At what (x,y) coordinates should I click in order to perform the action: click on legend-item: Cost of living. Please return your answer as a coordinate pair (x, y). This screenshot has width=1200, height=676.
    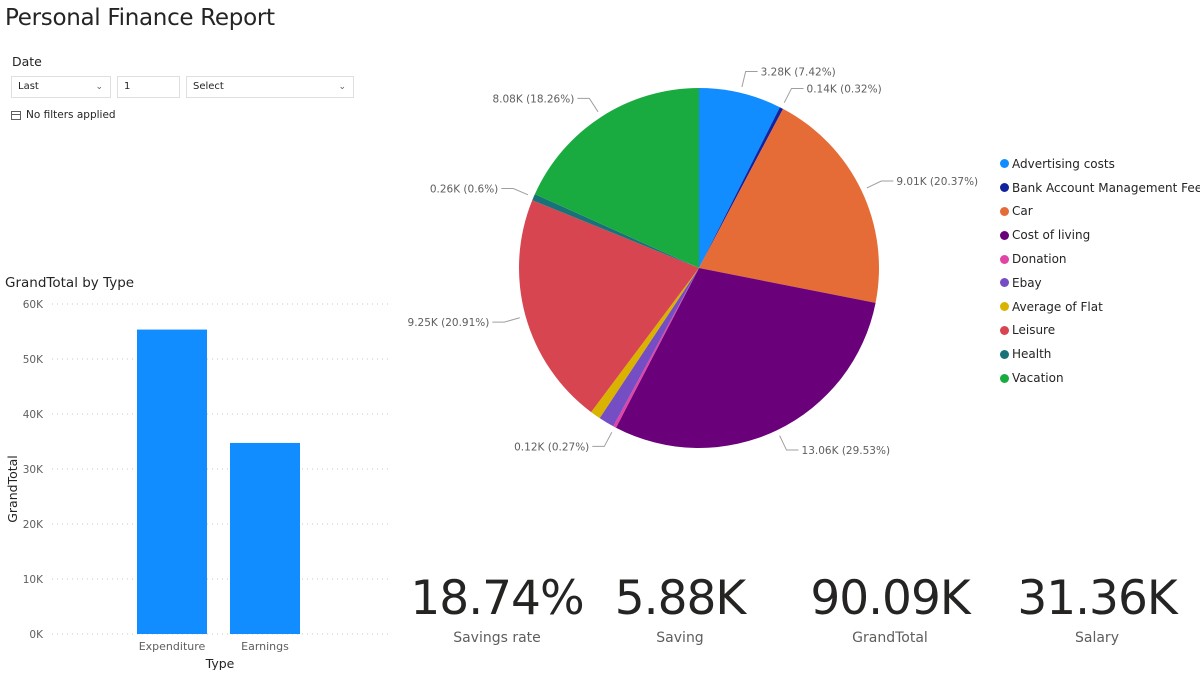
    Looking at the image, I should click on (1100, 235).